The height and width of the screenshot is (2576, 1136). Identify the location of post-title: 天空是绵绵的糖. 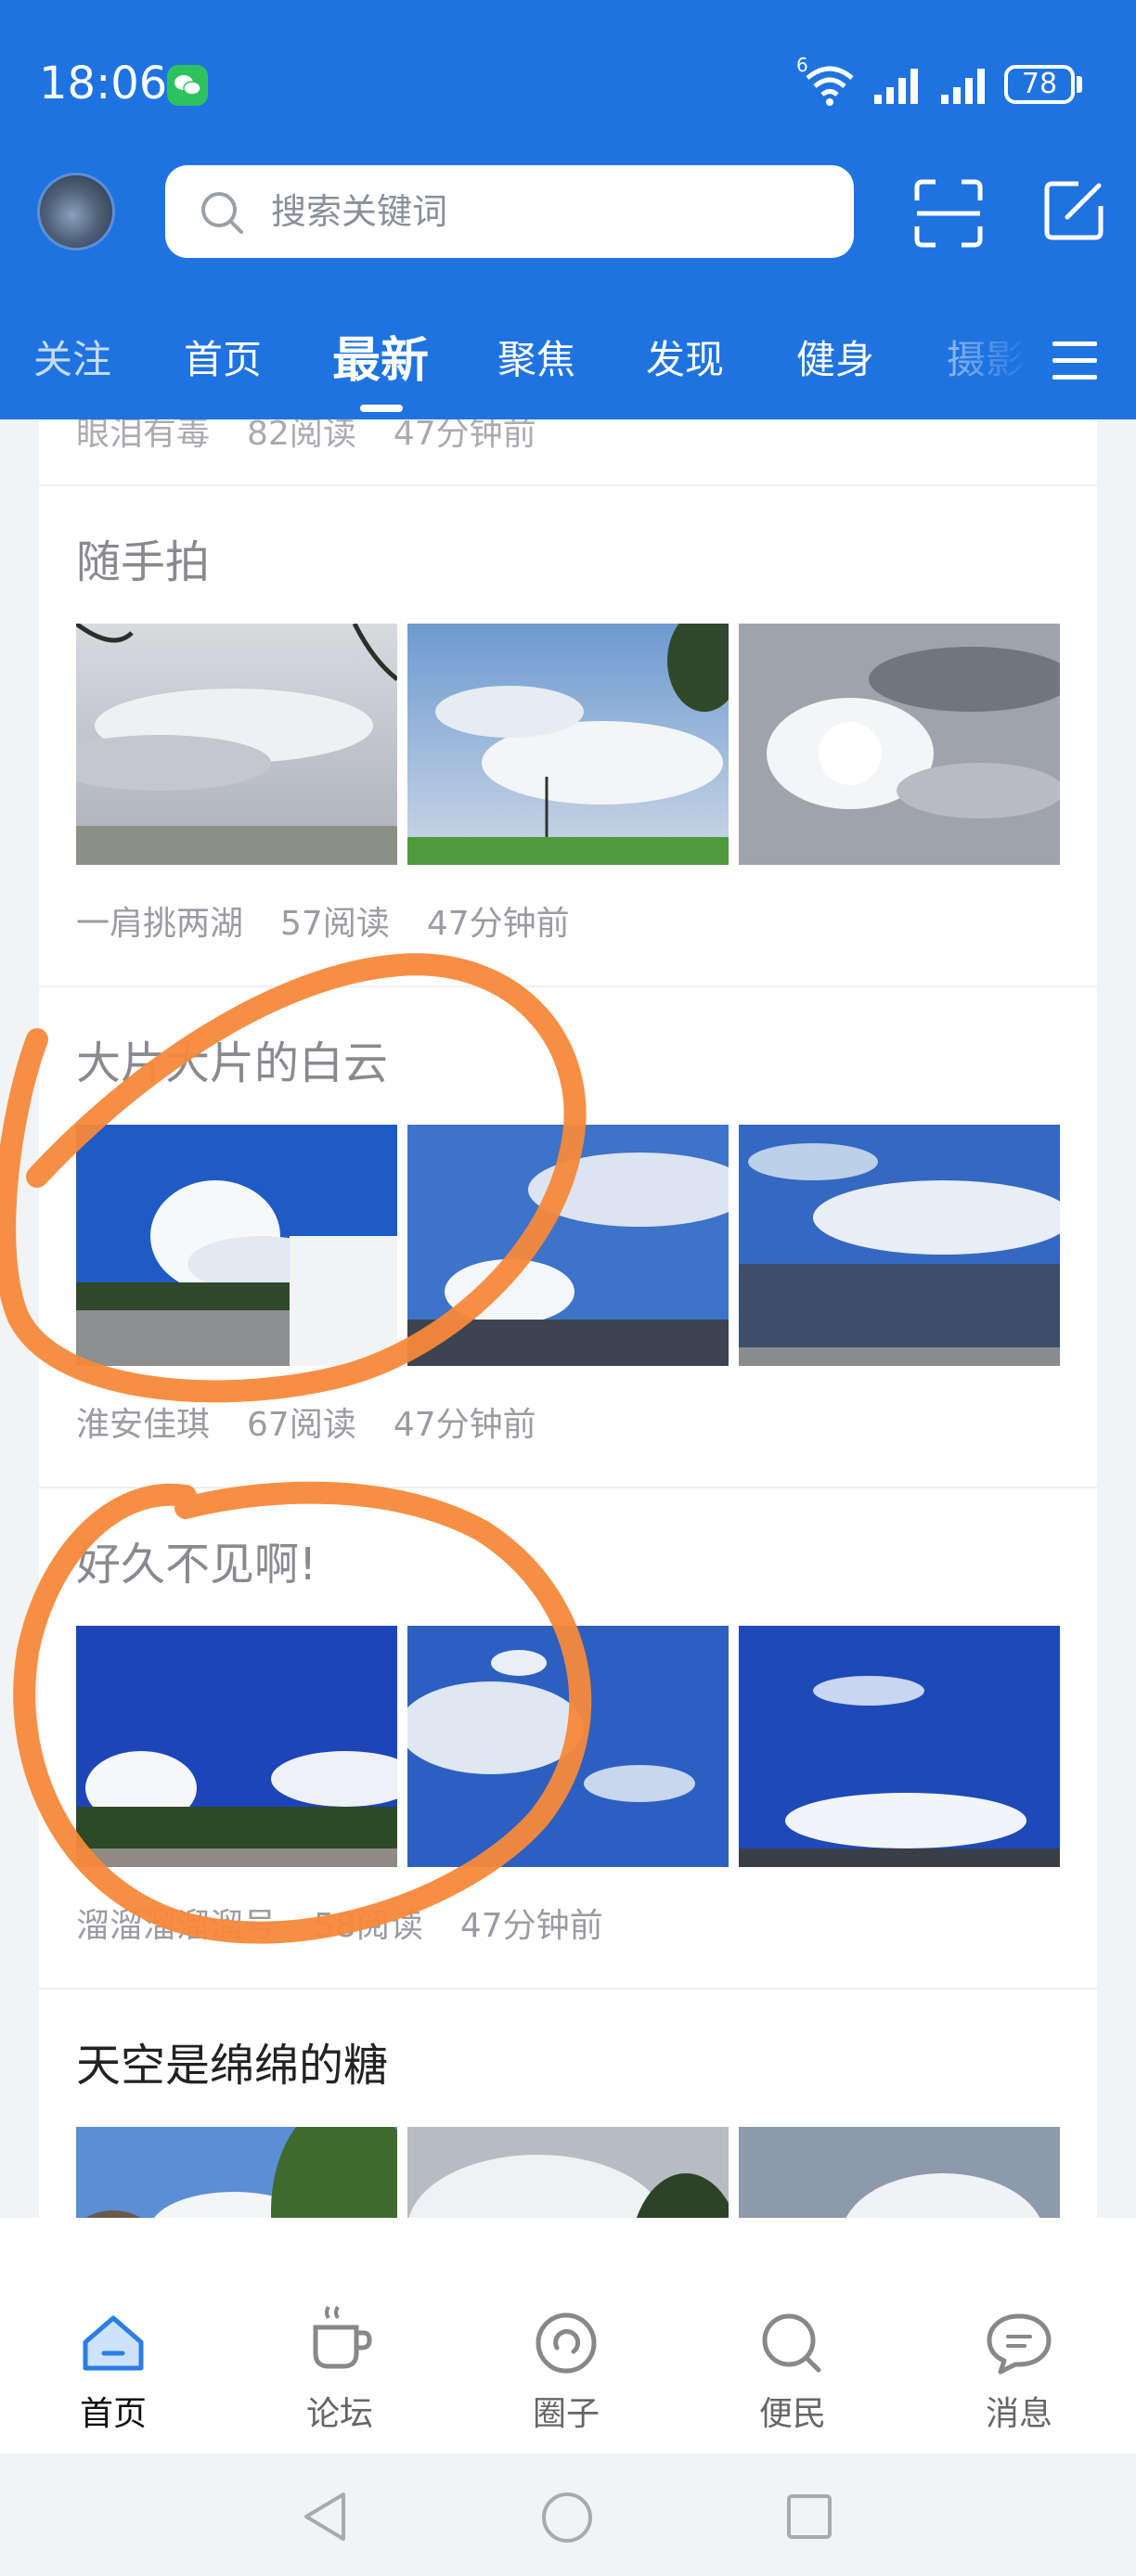
(232, 2066).